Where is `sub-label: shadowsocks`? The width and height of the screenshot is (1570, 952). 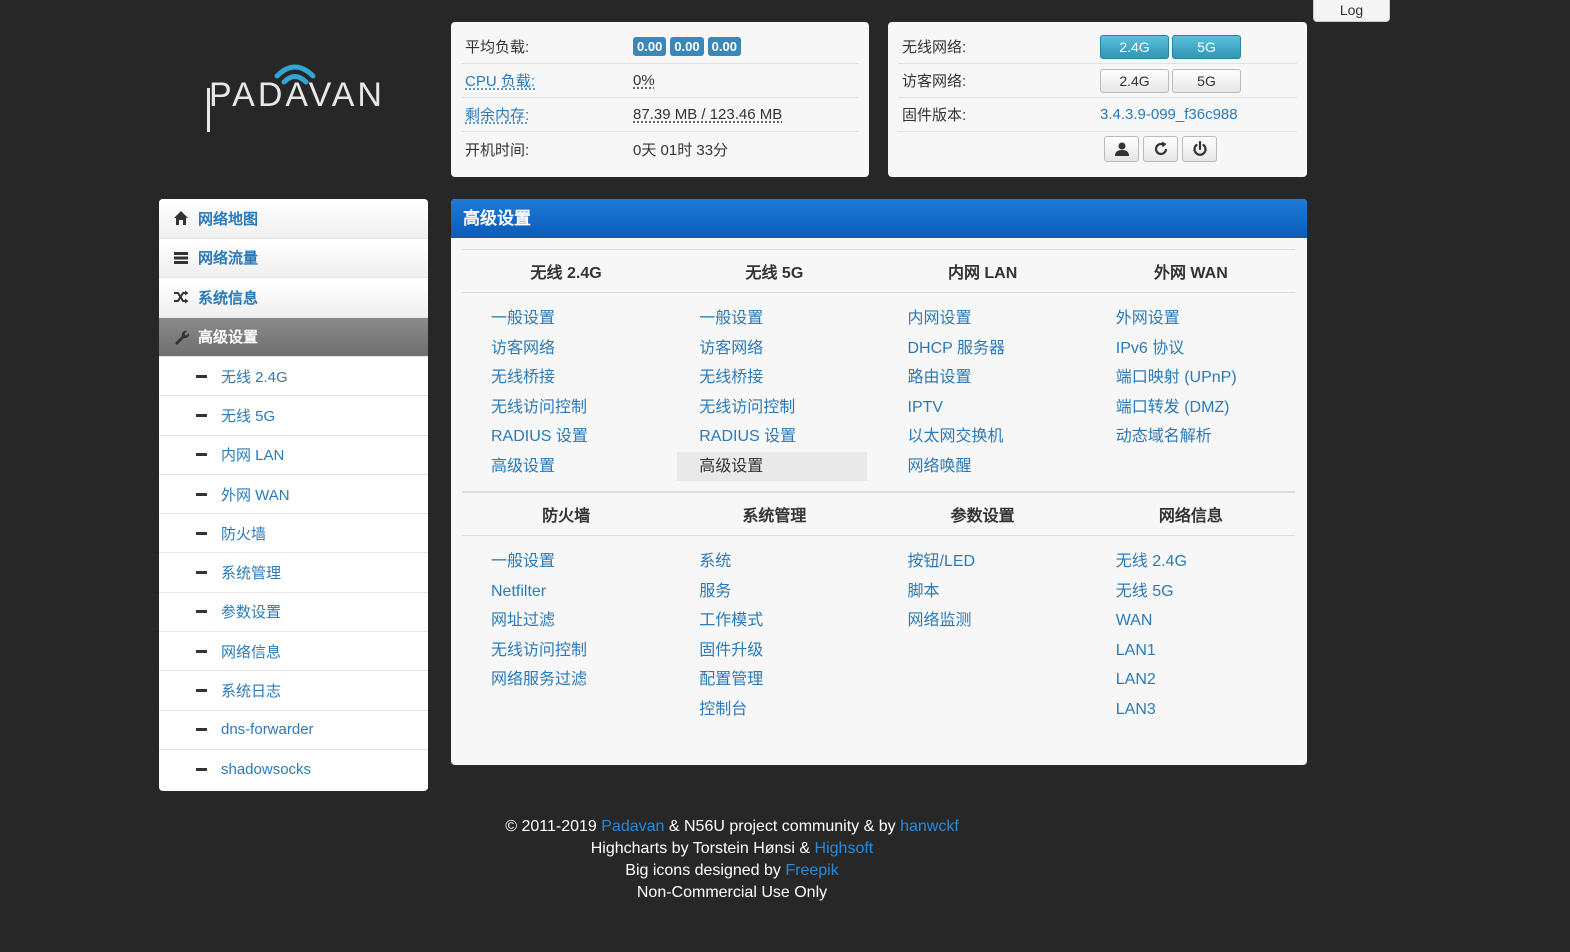 sub-label: shadowsocks is located at coordinates (266, 770).